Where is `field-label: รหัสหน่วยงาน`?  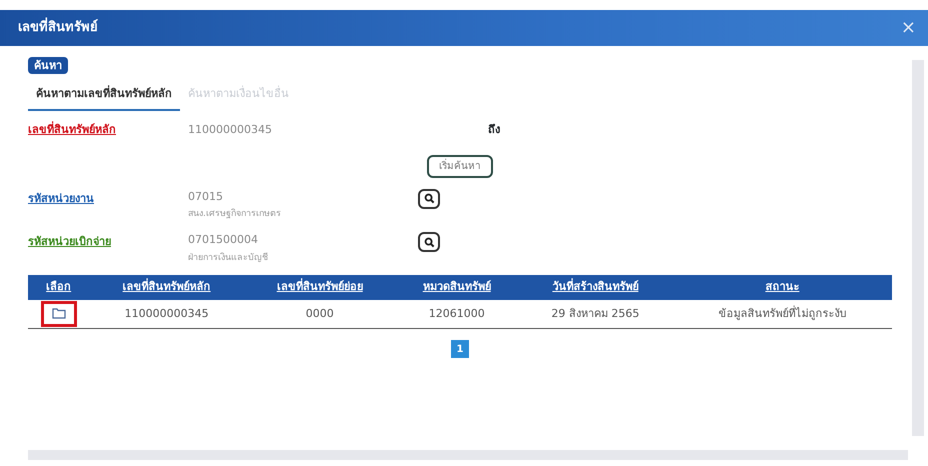 field-label: รหัสหน่วยงาน is located at coordinates (61, 198).